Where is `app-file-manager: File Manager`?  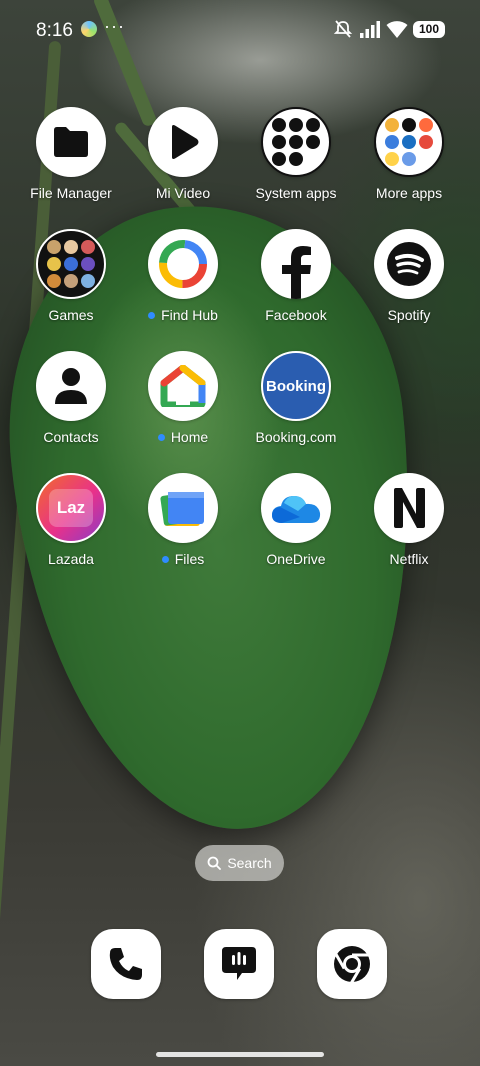 app-file-manager: File Manager is located at coordinates (71, 154).